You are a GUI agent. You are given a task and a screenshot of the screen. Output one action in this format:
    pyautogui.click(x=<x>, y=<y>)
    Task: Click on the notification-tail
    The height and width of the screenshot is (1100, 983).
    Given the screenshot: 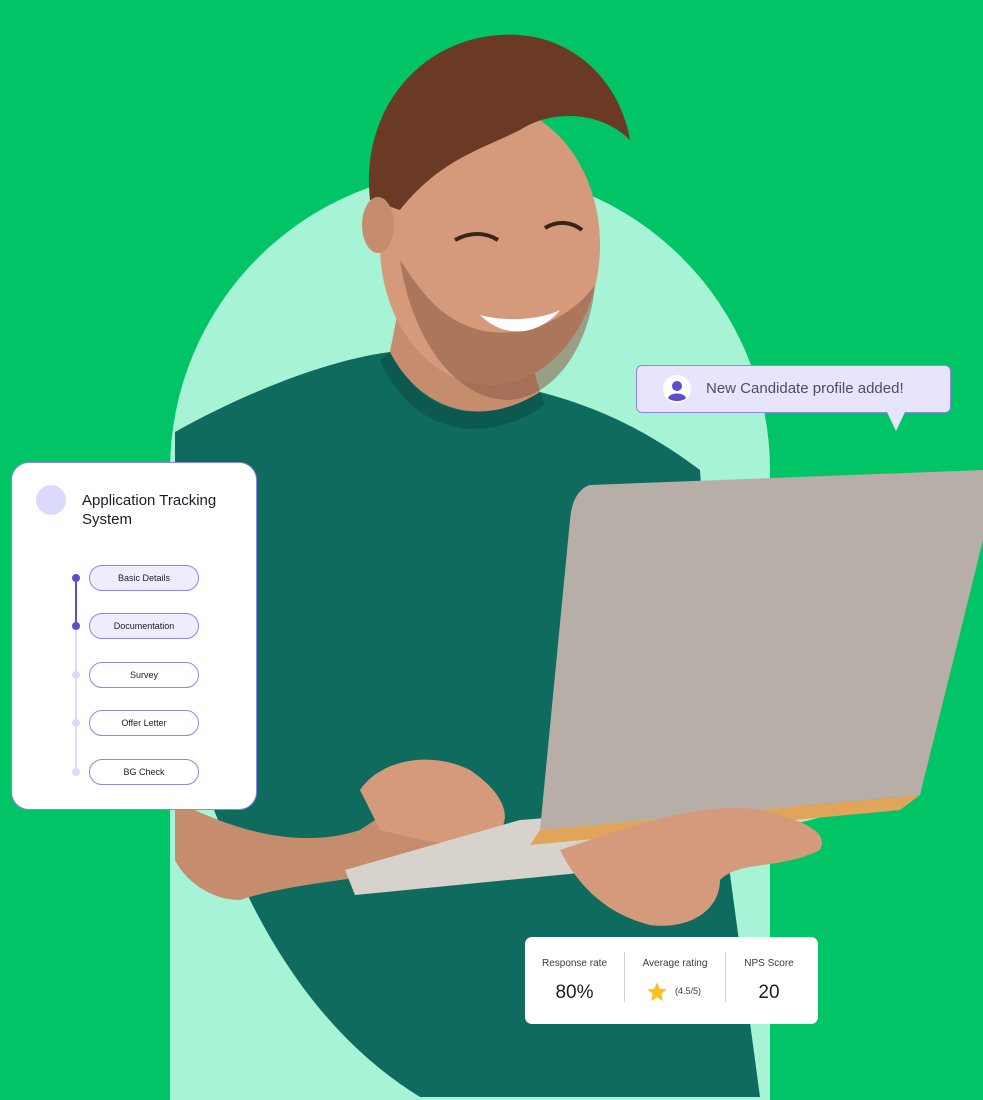 What is the action you would take?
    pyautogui.click(x=896, y=421)
    